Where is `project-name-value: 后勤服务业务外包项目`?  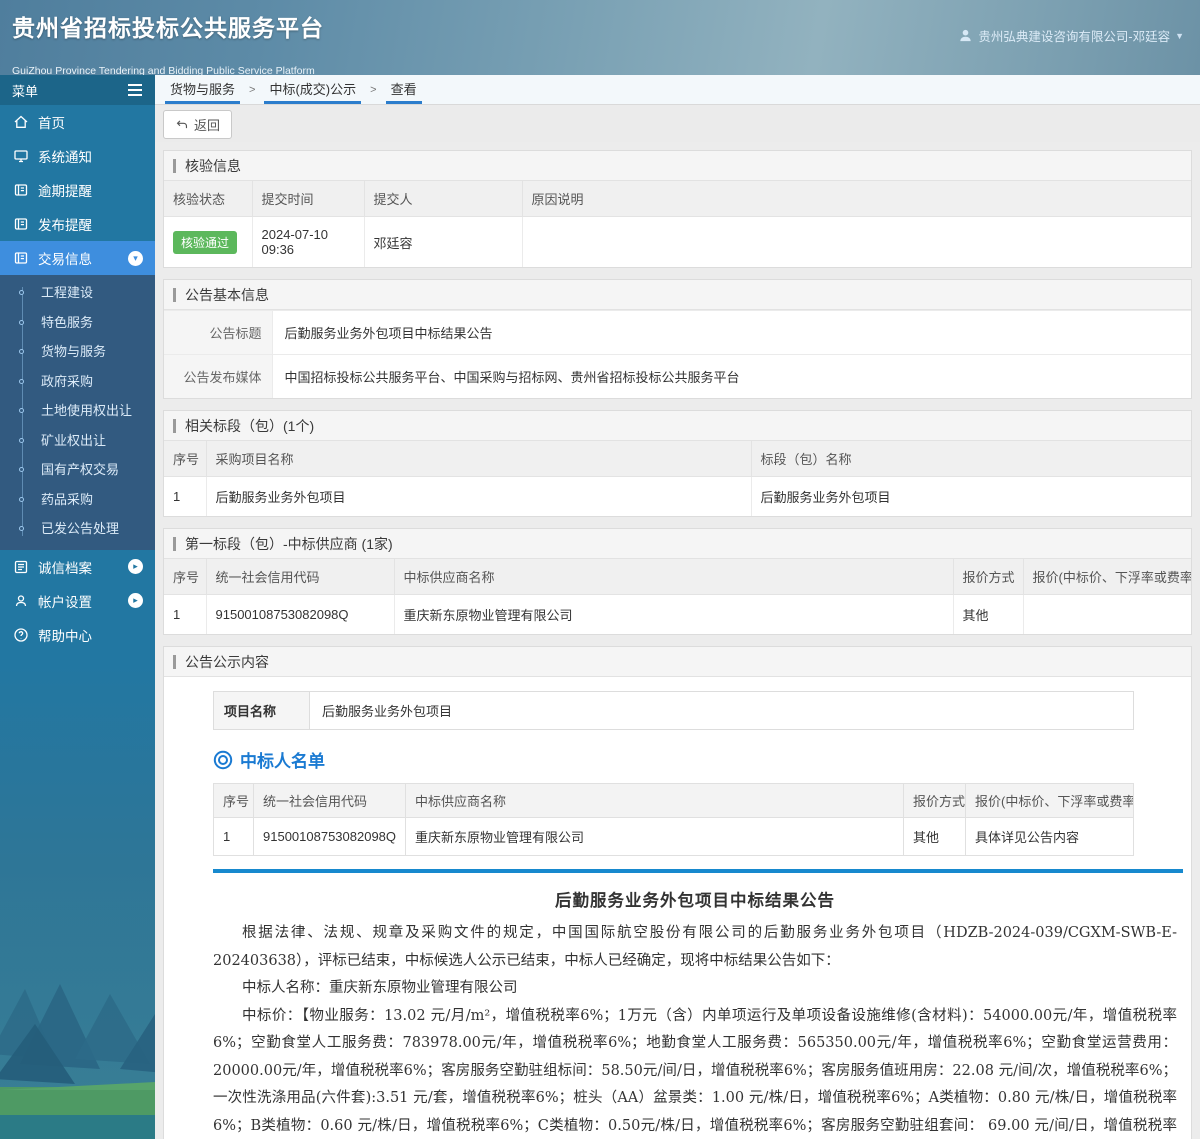
project-name-value: 后勤服务业务外包项目 is located at coordinates (387, 711).